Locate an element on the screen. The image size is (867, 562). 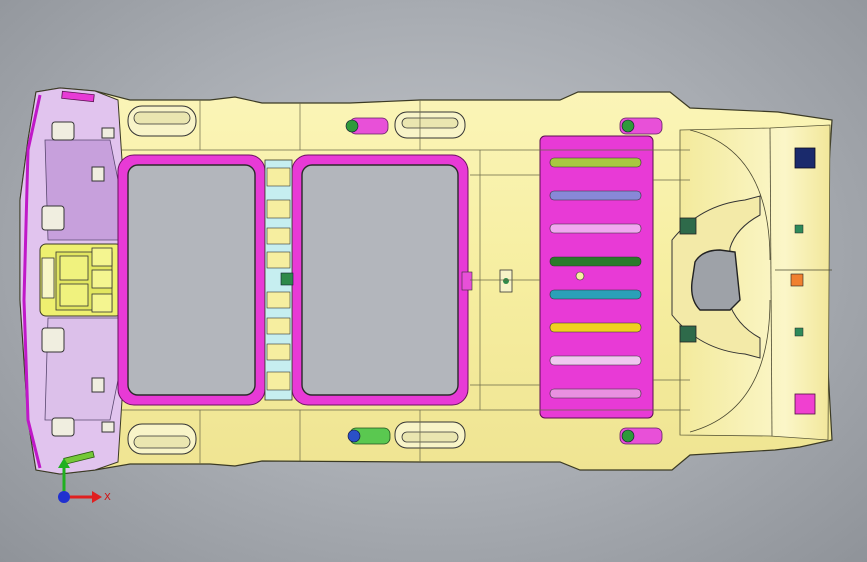
panel-pin is located at coordinates (580, 276).